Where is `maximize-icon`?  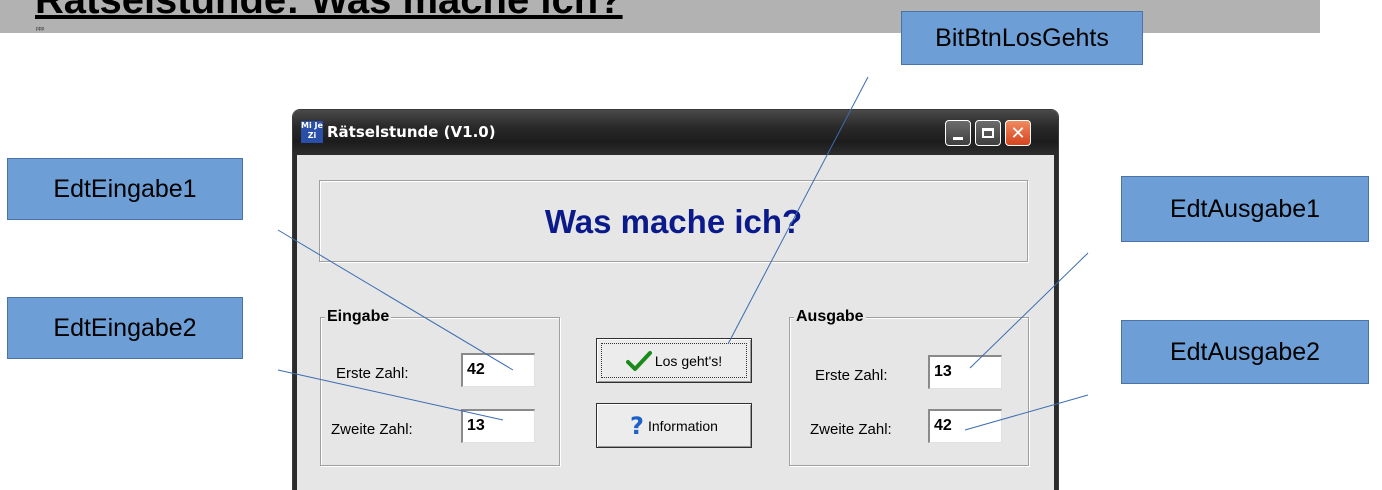
maximize-icon is located at coordinates (988, 133).